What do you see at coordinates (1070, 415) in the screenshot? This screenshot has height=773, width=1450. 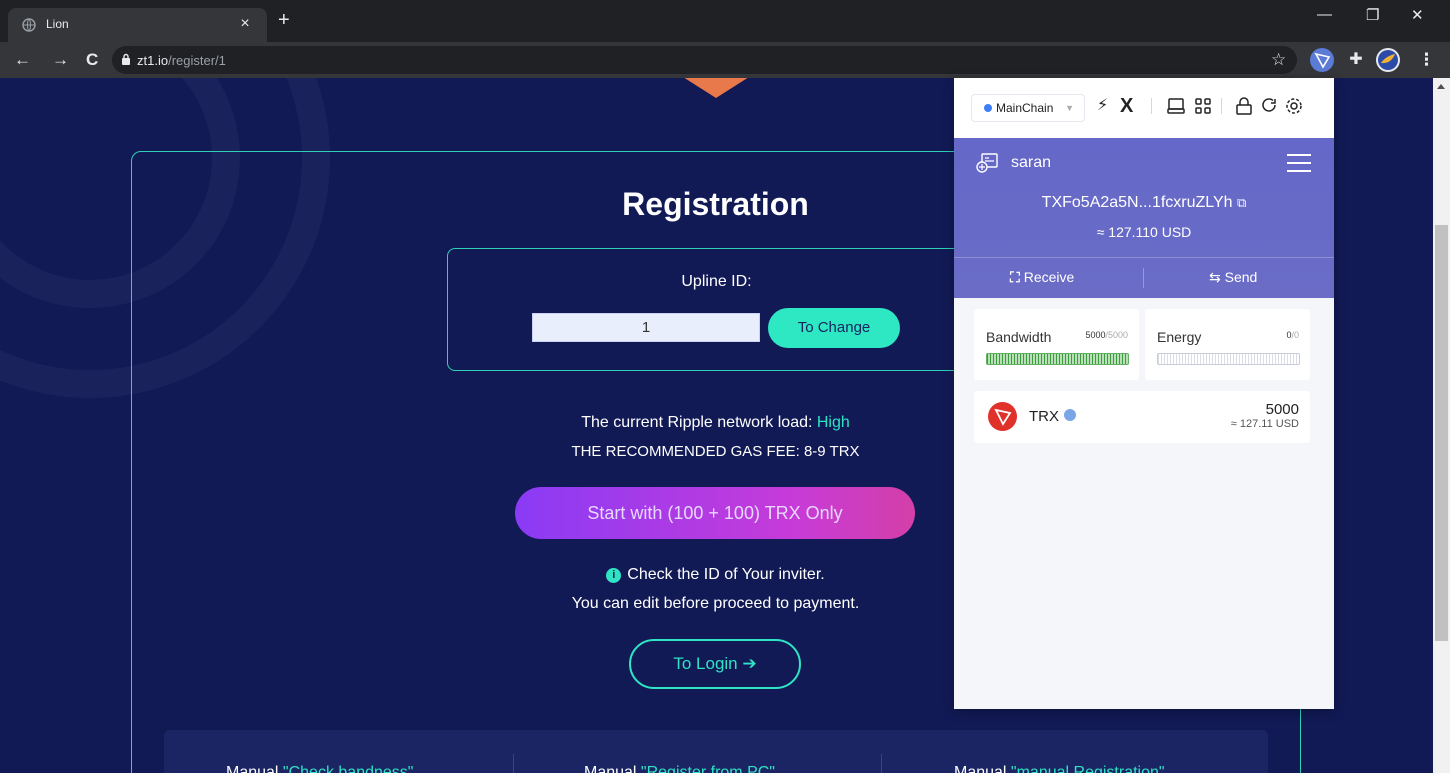 I see `verified-icon` at bounding box center [1070, 415].